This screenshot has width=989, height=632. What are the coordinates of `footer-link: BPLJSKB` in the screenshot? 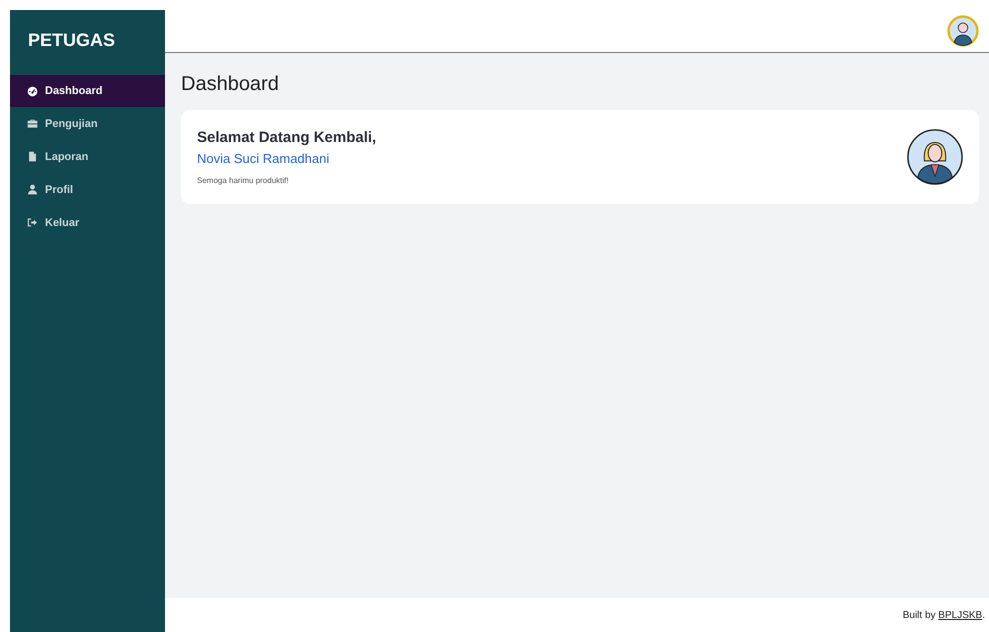 It's located at (960, 615).